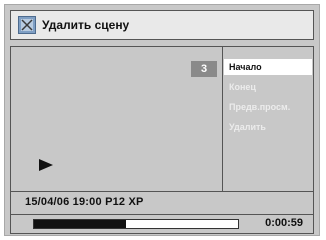 The image size is (326, 240). What do you see at coordinates (27, 25) in the screenshot?
I see `scene-delete-icon` at bounding box center [27, 25].